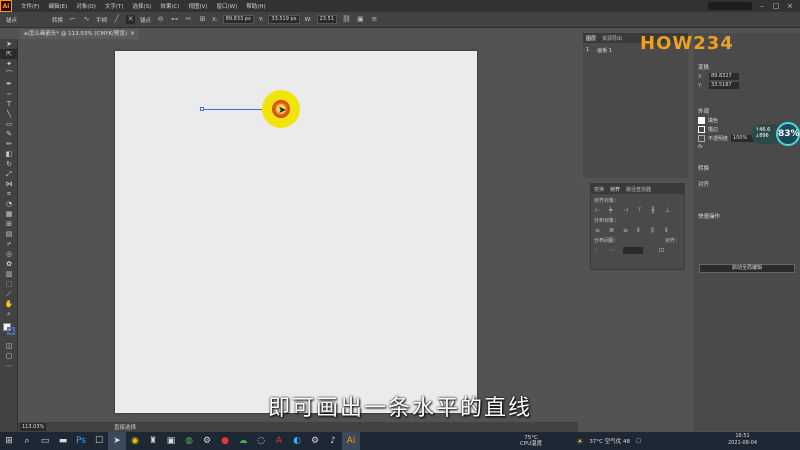 This screenshot has width=800, height=450. Describe the element at coordinates (9, 164) in the screenshot. I see `rotate-icon: ↻` at that location.